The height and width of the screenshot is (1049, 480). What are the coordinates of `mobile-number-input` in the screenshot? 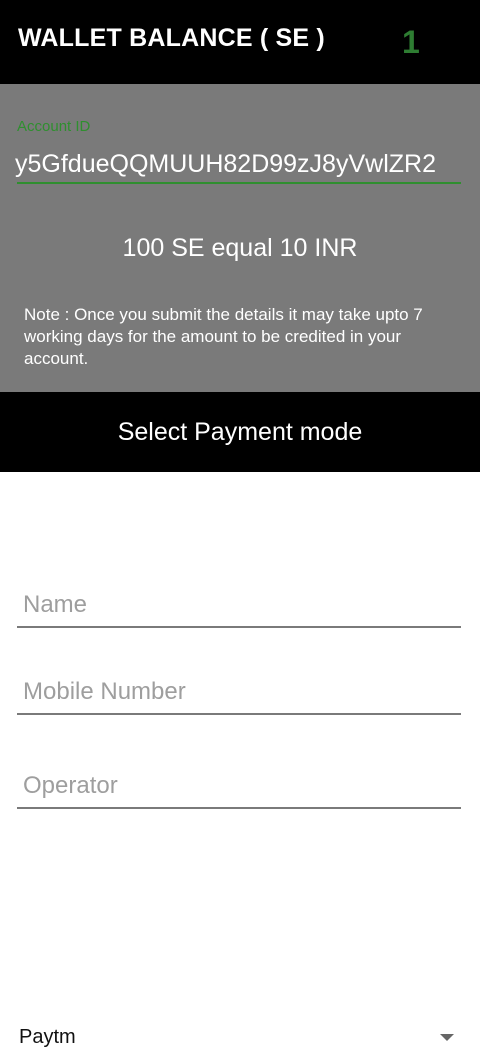 It's located at (239, 693).